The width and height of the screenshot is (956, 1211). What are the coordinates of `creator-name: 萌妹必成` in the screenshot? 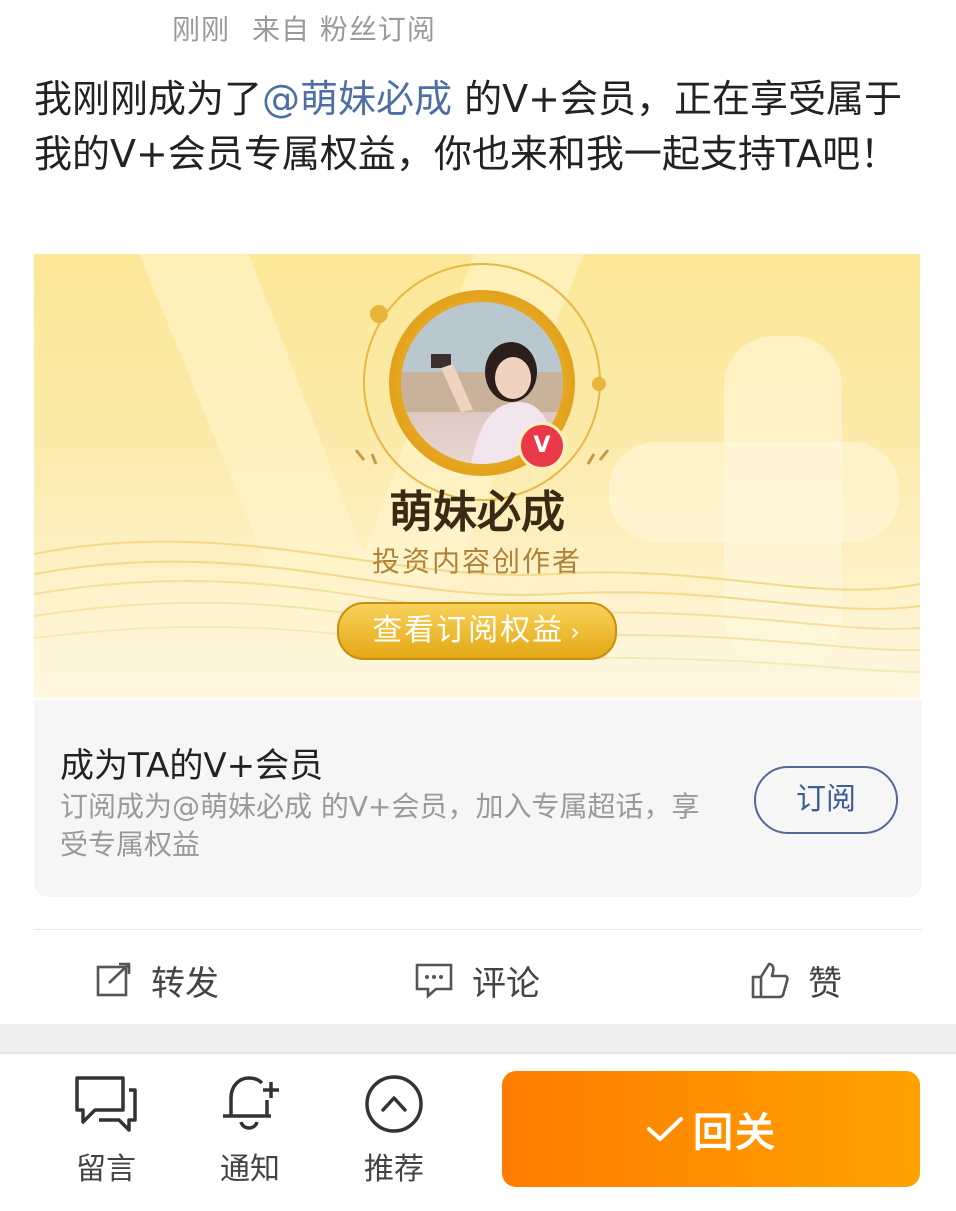 It's located at (477, 512).